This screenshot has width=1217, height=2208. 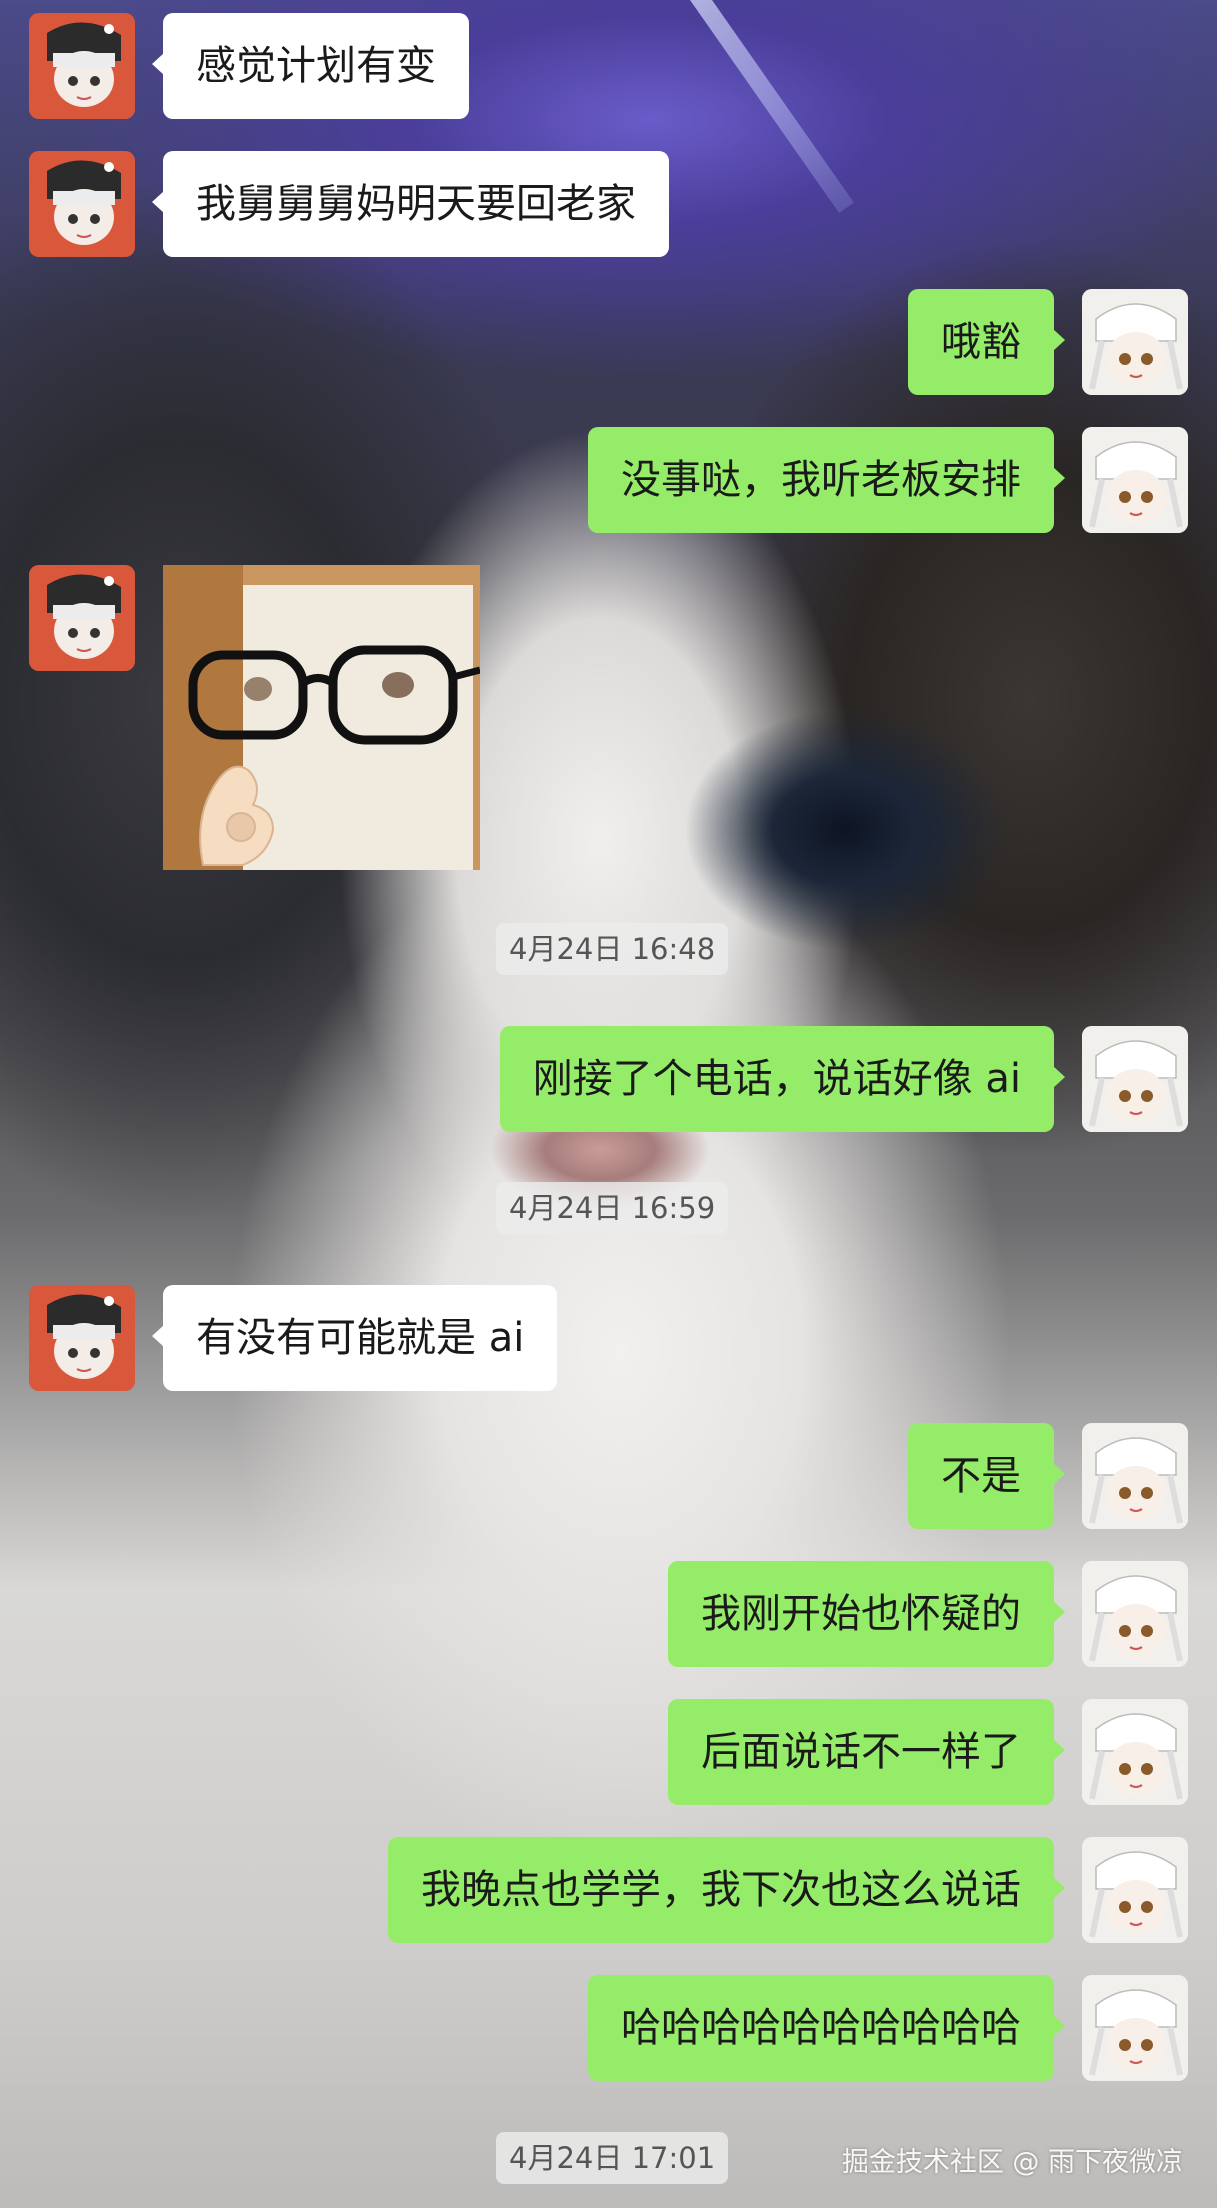 I want to click on glasses-ok-sticker, so click(x=321, y=717).